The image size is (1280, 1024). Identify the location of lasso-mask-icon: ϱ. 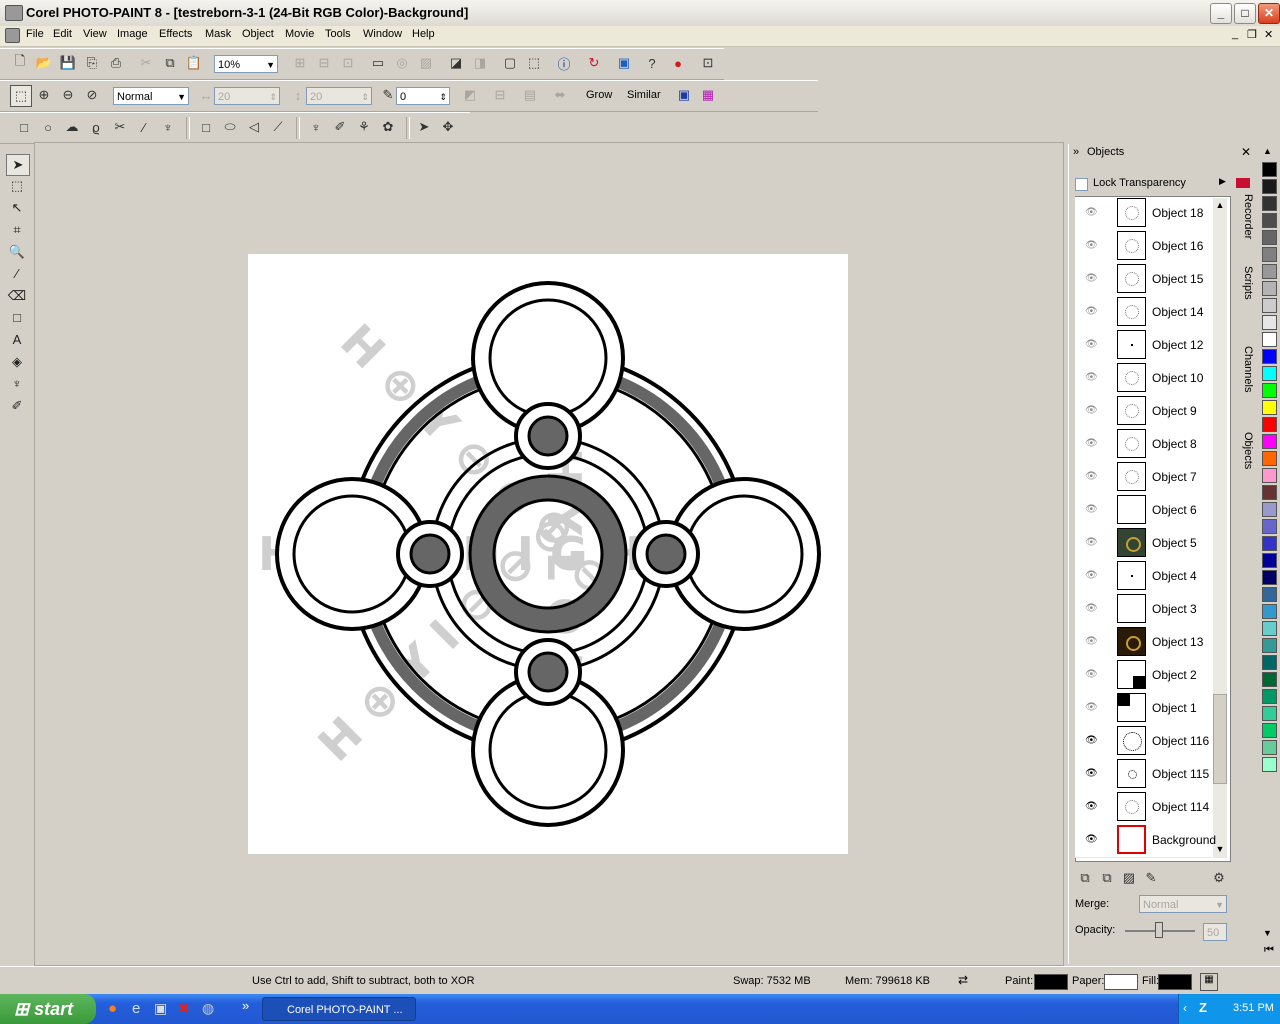
(96, 127).